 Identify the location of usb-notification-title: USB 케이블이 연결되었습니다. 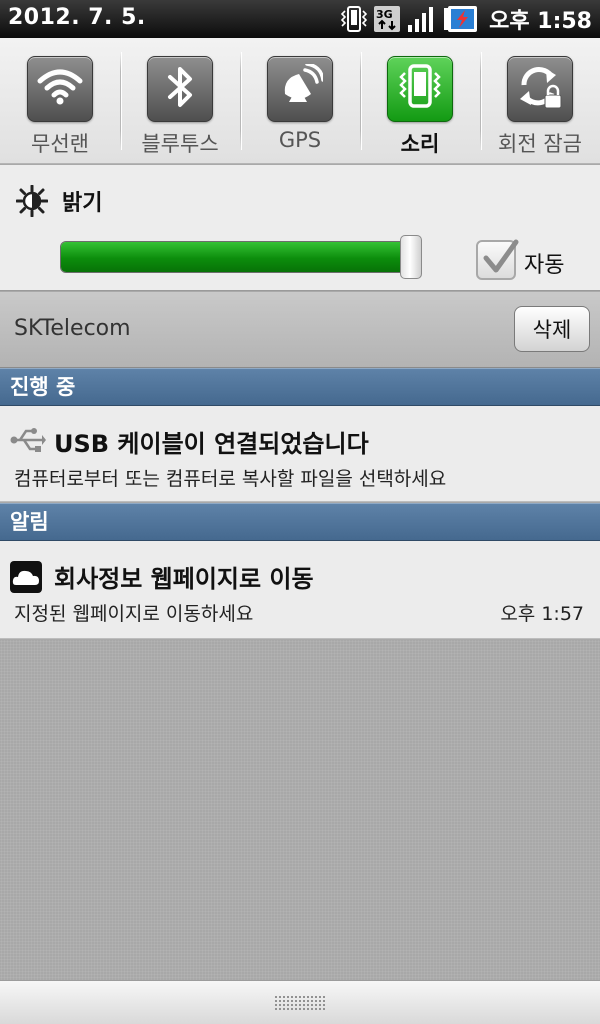
(211, 444).